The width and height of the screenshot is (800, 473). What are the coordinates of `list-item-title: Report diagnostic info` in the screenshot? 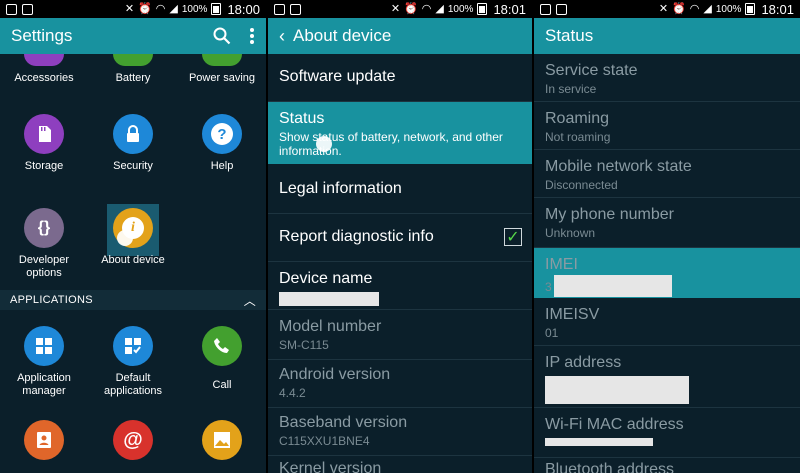 It's located at (356, 236).